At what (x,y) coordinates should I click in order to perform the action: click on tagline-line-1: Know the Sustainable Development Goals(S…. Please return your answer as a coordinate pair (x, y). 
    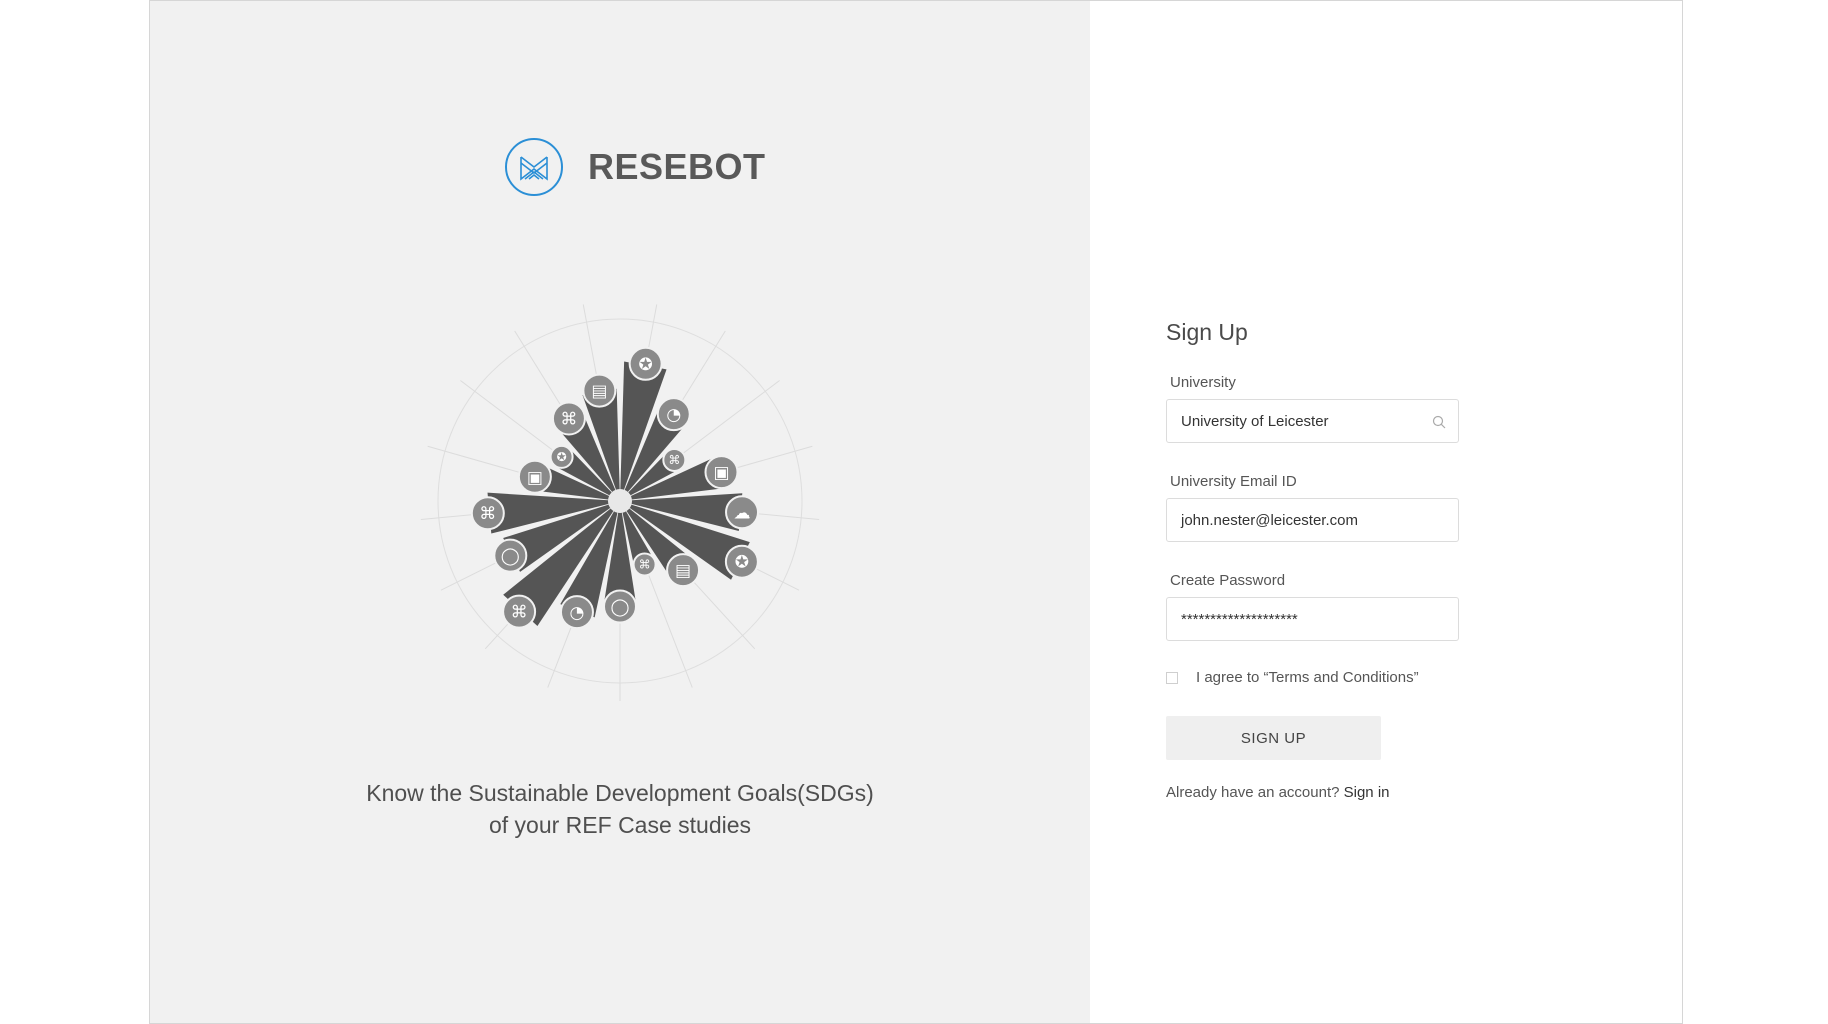
    Looking at the image, I should click on (620, 793).